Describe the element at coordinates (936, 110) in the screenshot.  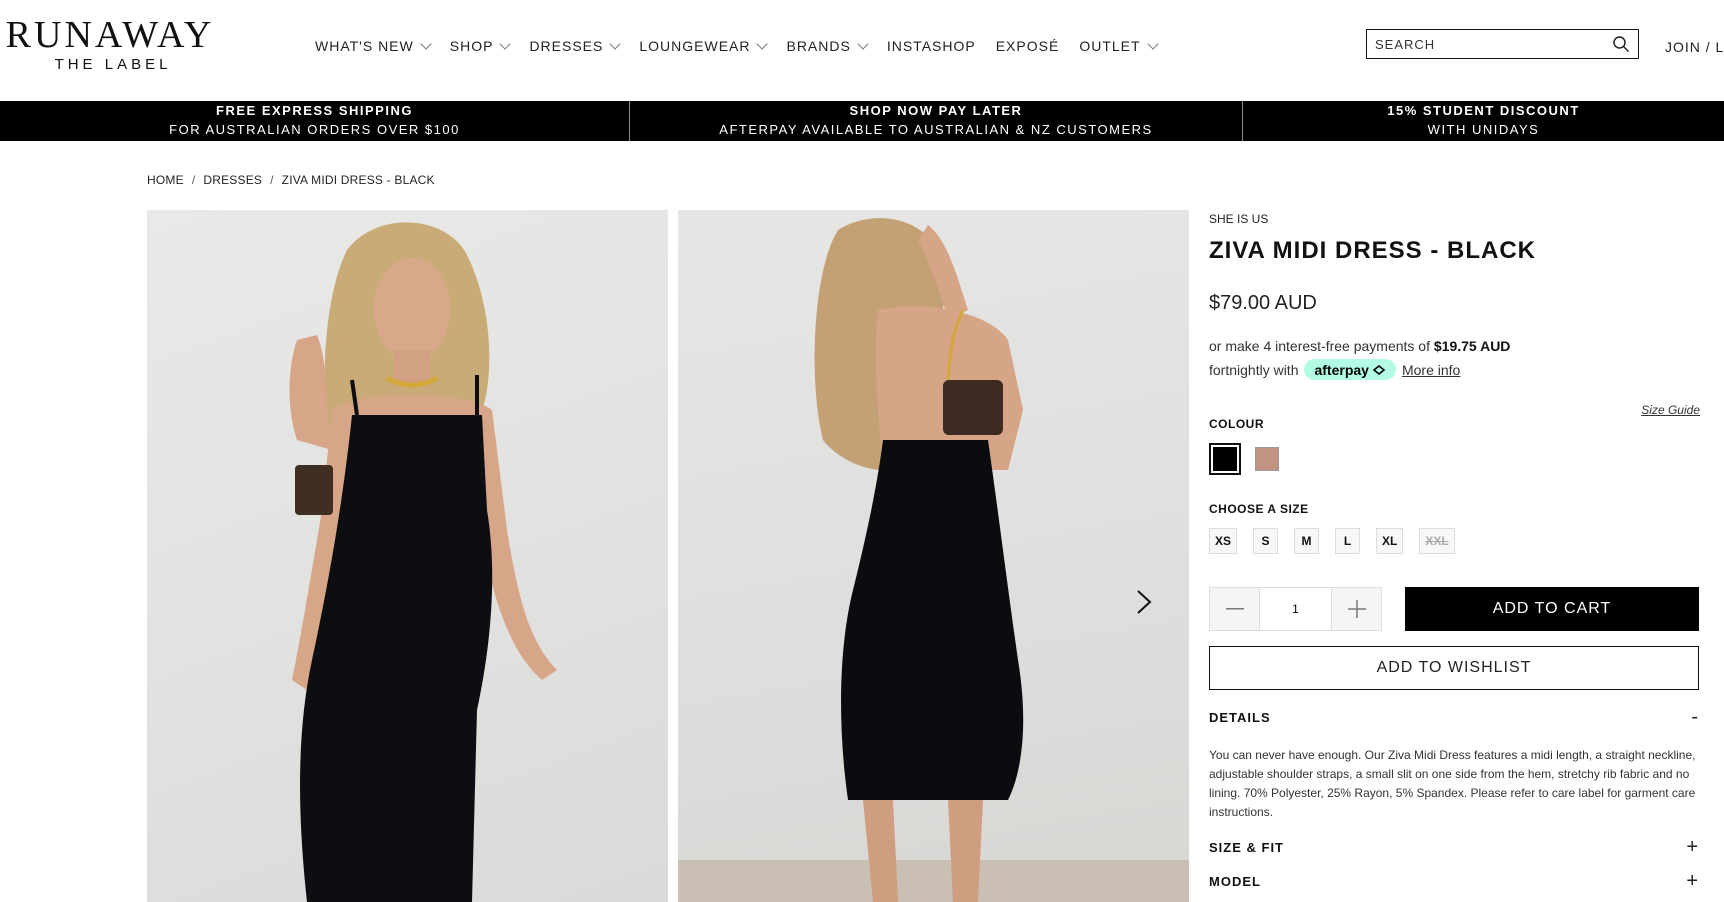
I see `promo-title: SHOP NOW PAY LATER` at that location.